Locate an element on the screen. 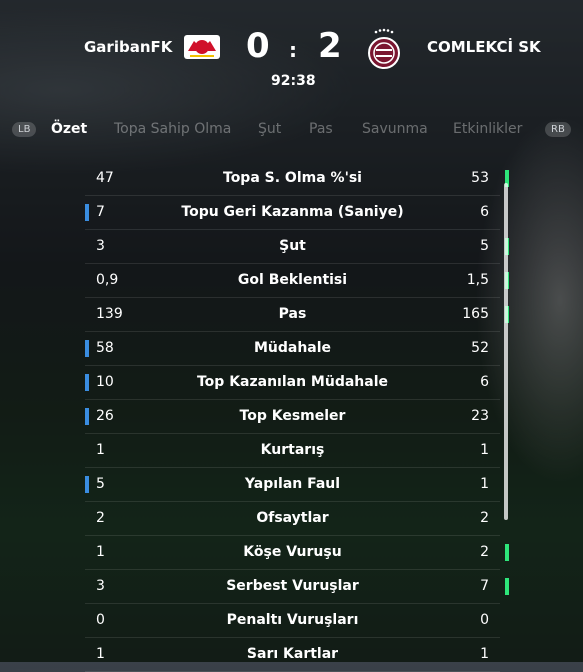 This screenshot has width=583, height=672. tab-pas: Pas is located at coordinates (321, 129).